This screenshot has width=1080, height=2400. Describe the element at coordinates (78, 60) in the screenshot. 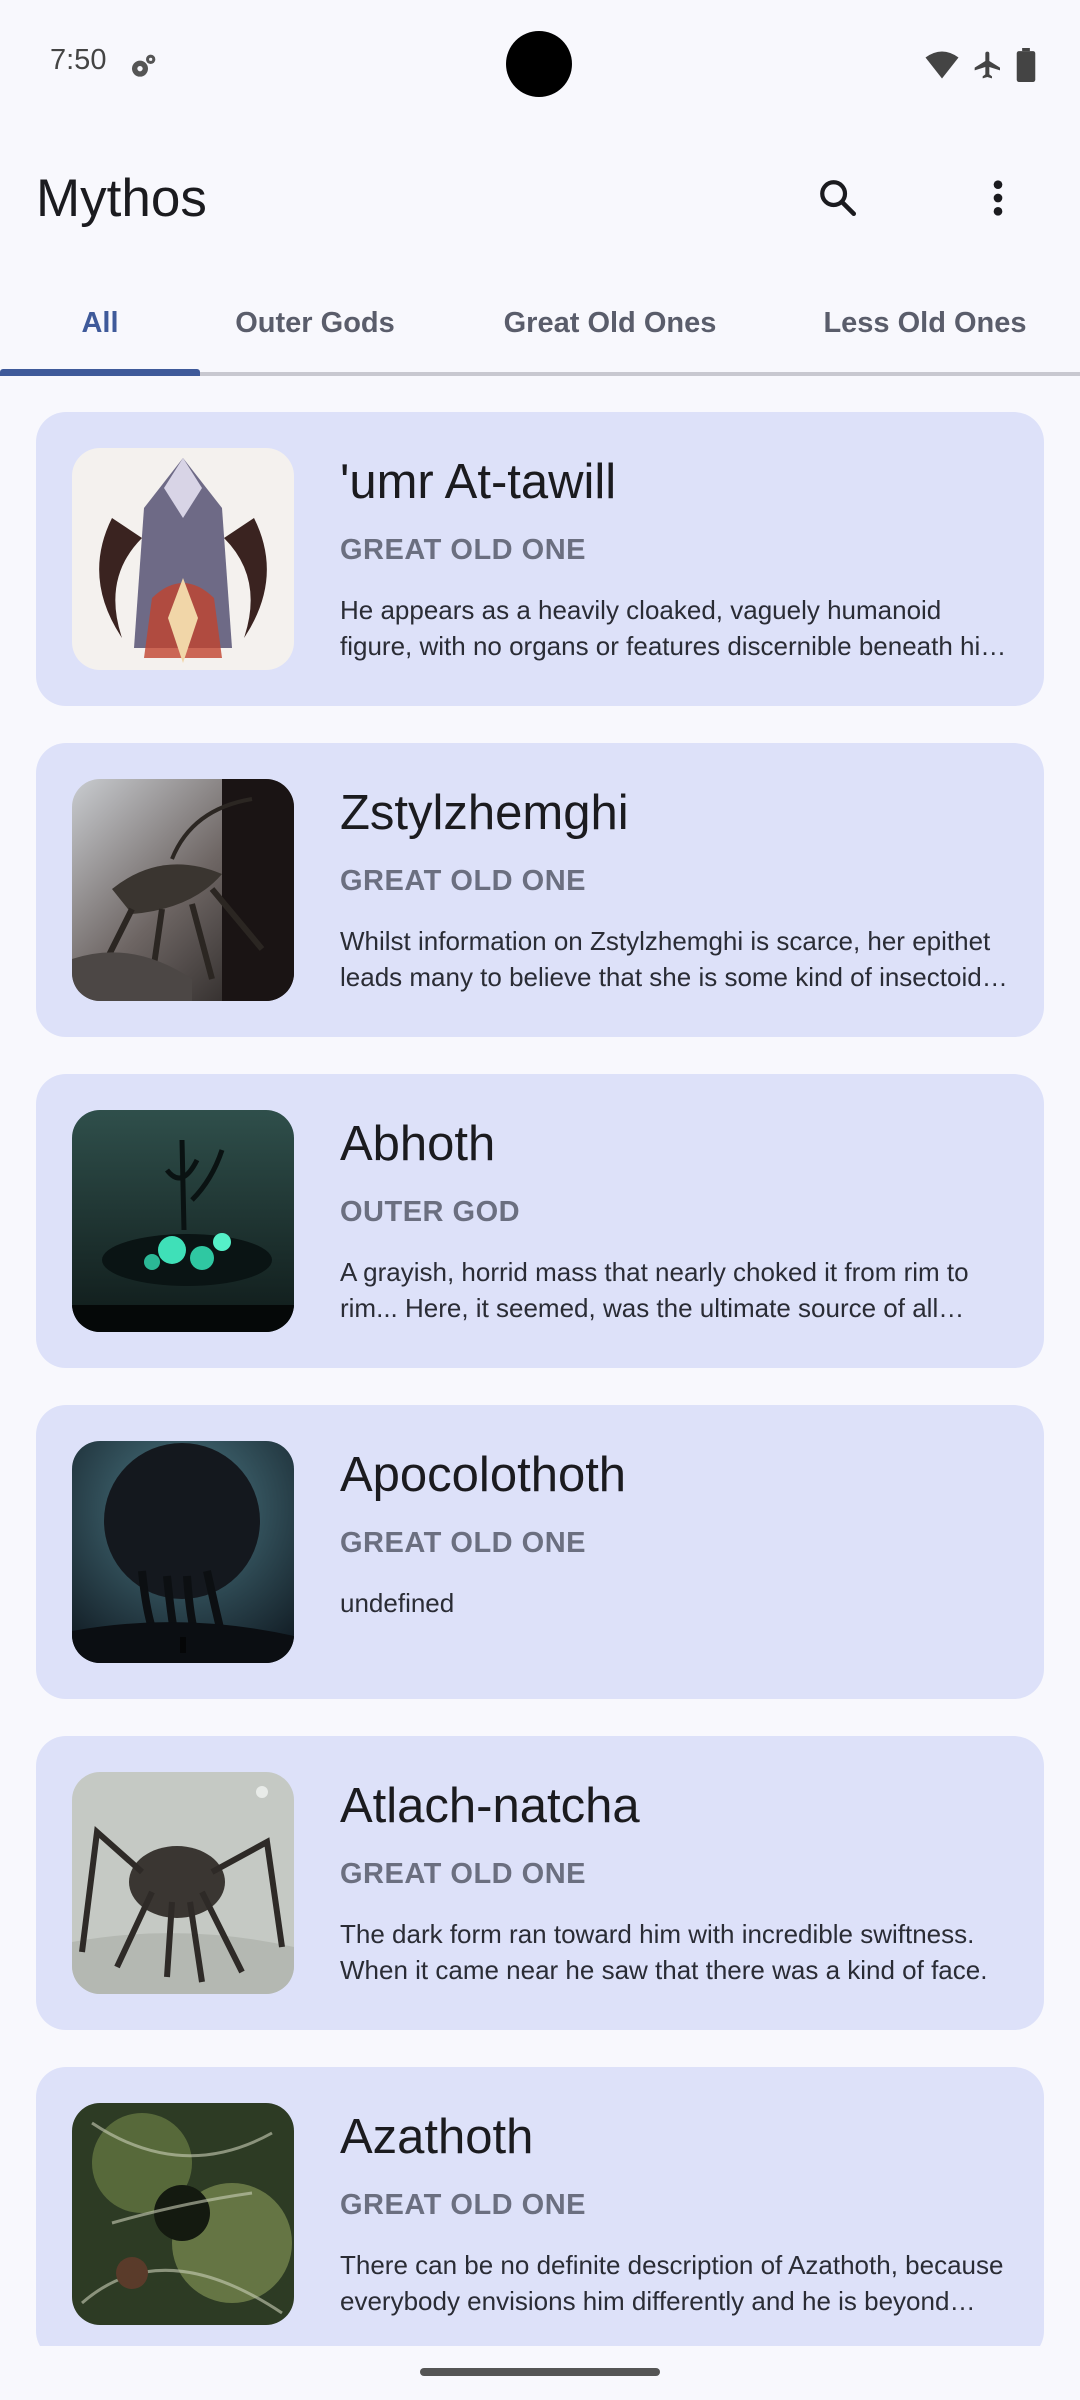

I see `status-time: 7:50` at that location.